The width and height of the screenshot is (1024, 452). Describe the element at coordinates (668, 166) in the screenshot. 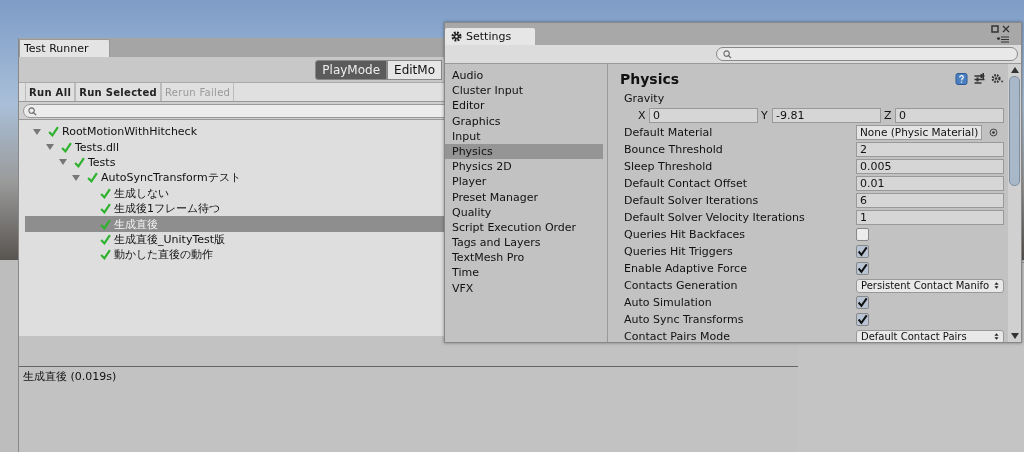

I see `field-label: Sleep Threshold` at that location.